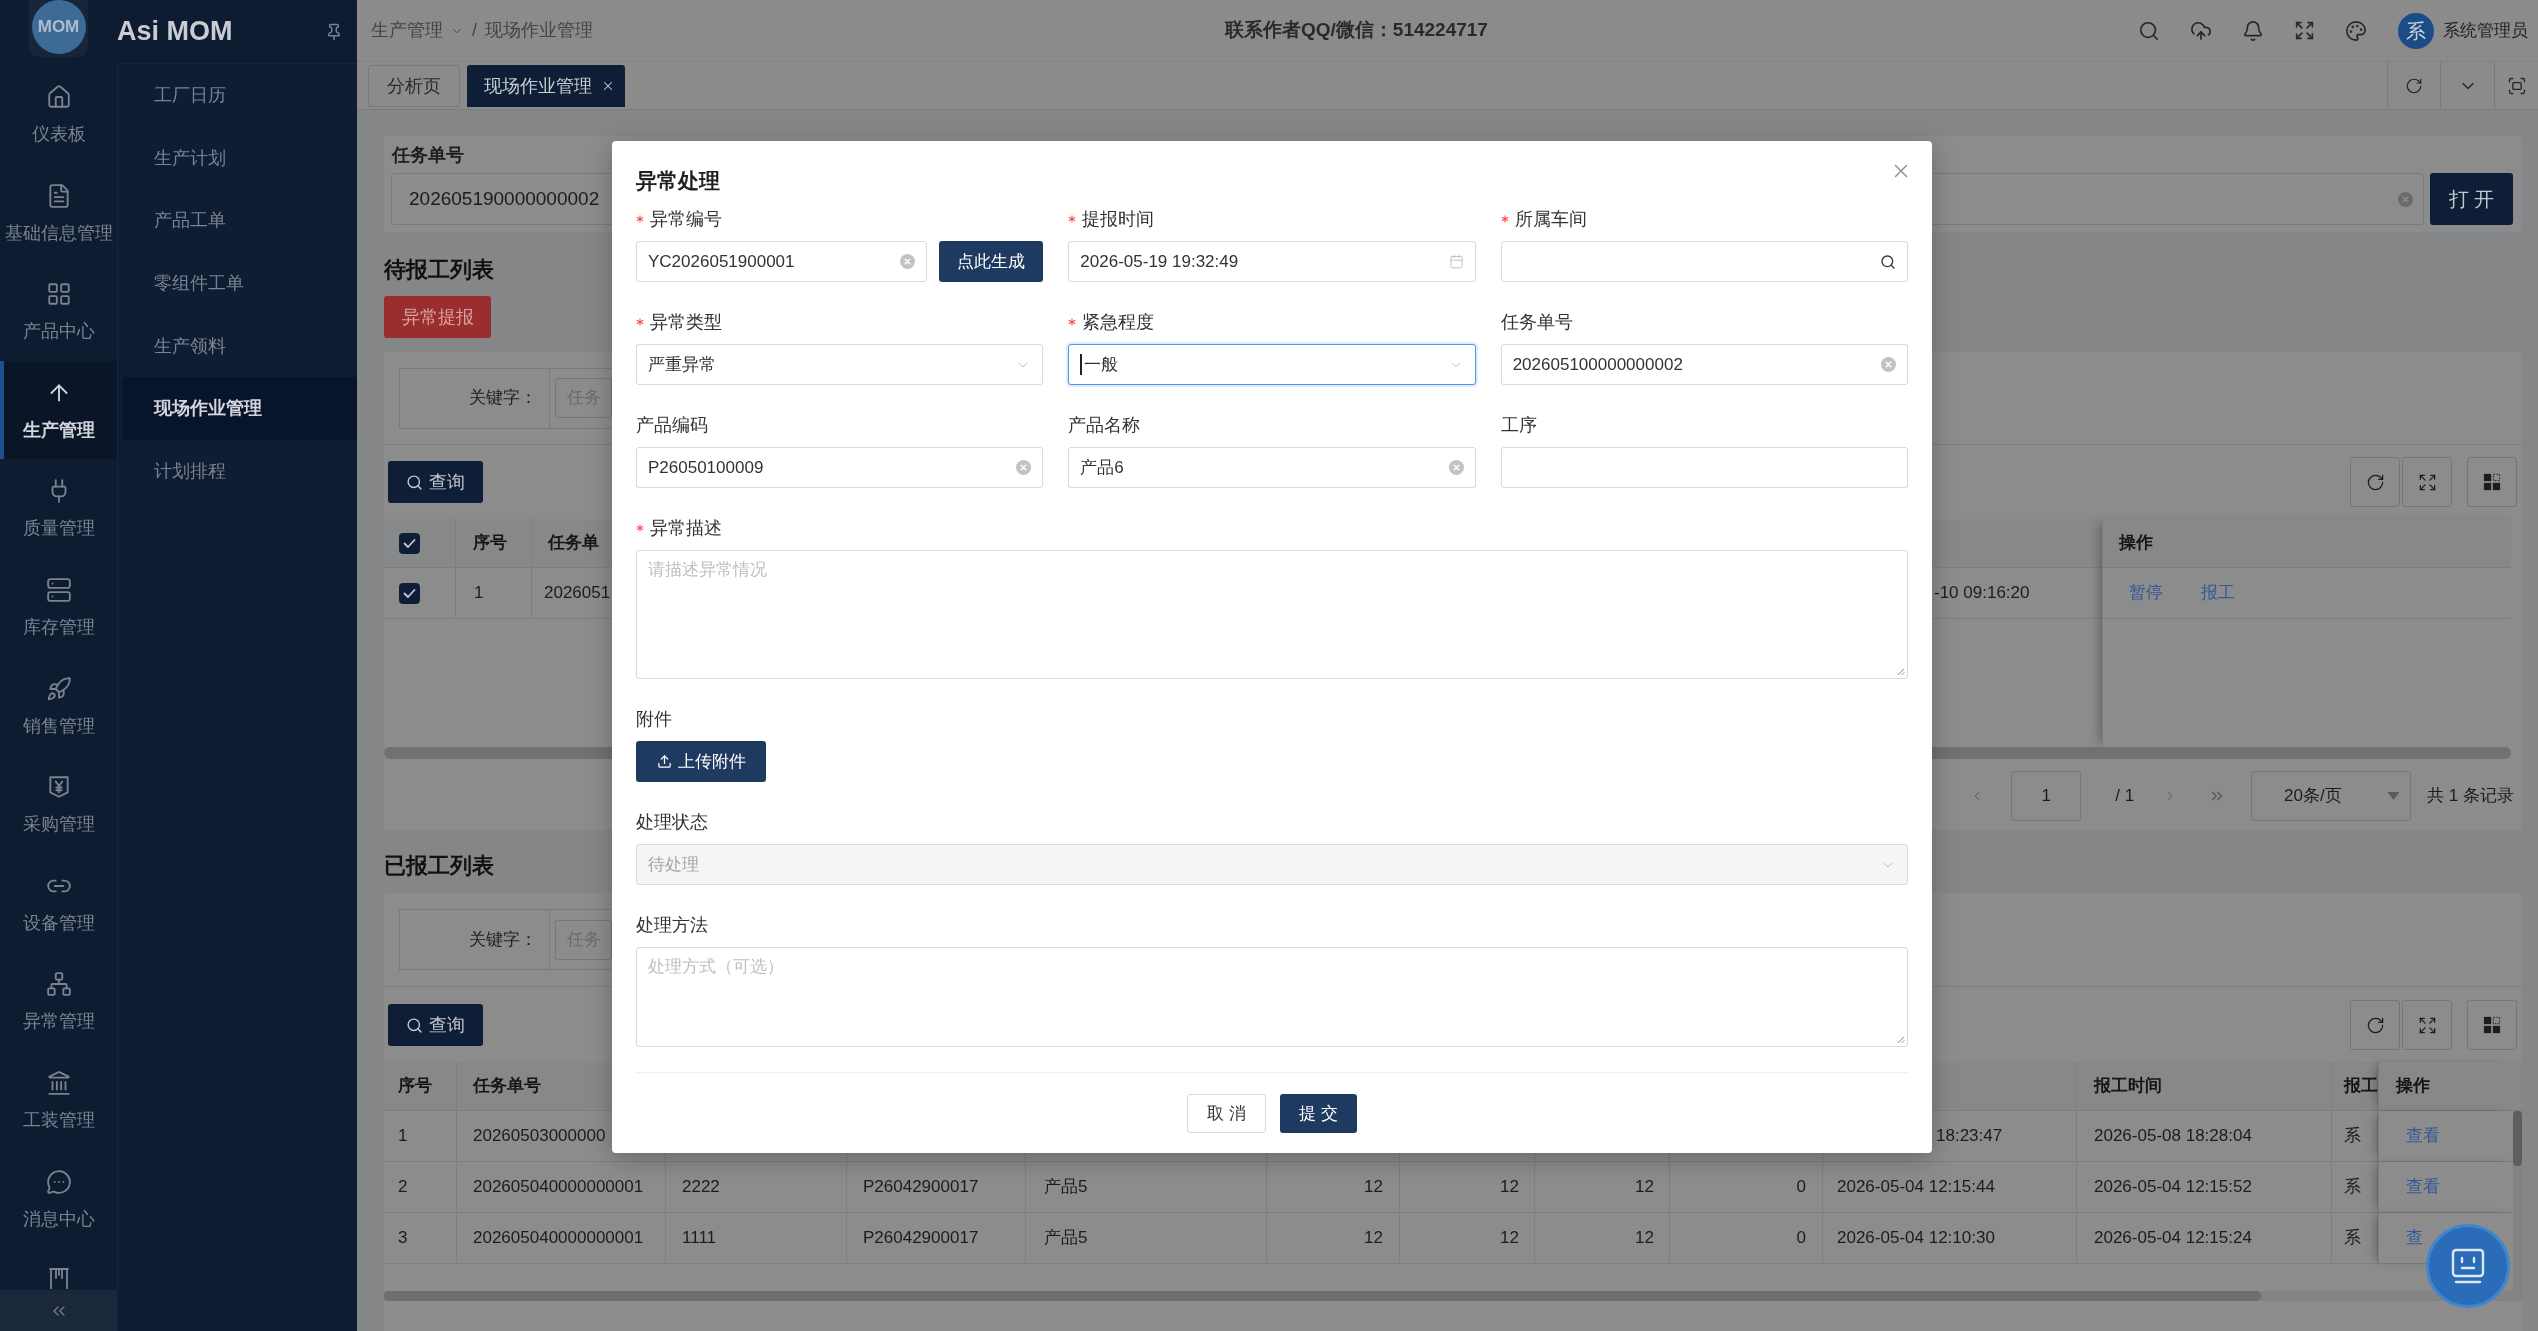 The image size is (2538, 1331). Describe the element at coordinates (2485, 30) in the screenshot. I see `user-name: 系统管理员` at that location.